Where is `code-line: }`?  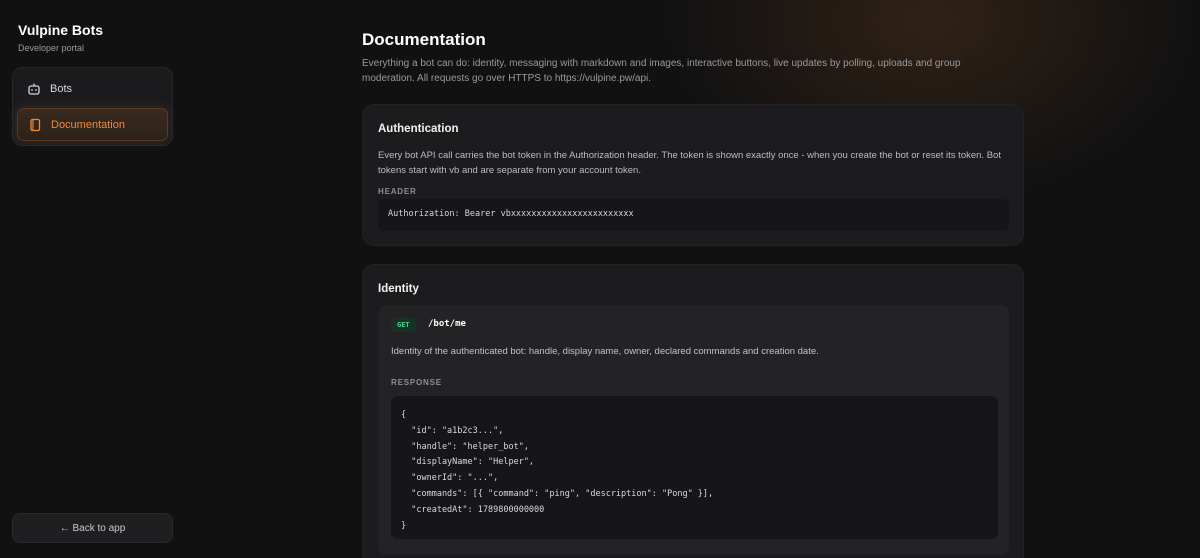
code-line: } is located at coordinates (404, 525).